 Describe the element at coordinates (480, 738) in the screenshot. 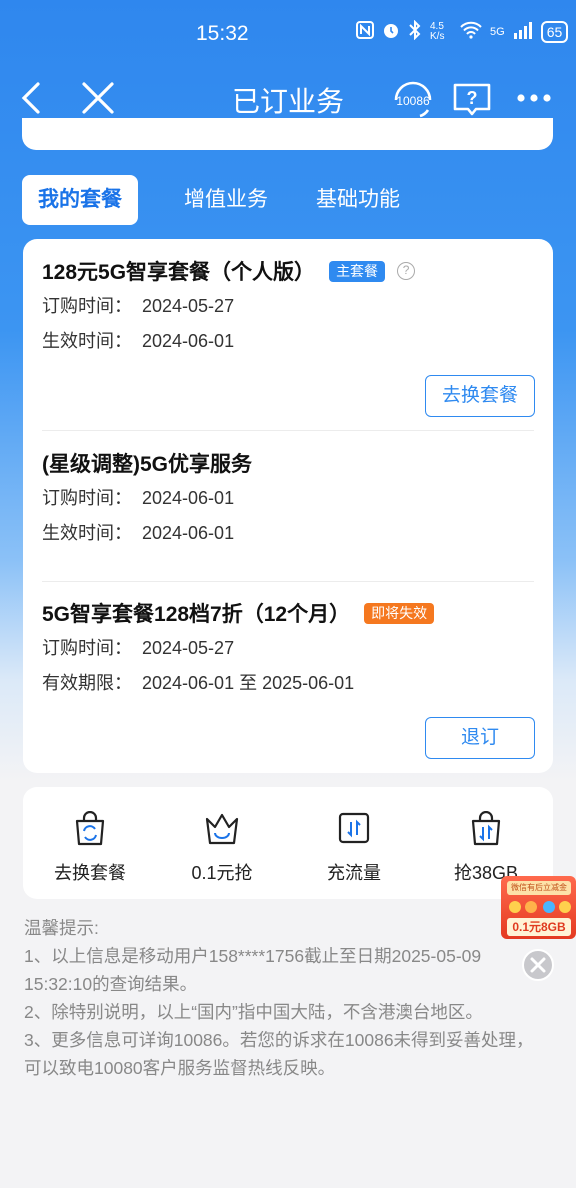

I see `unsubscribe-button: 退订` at that location.